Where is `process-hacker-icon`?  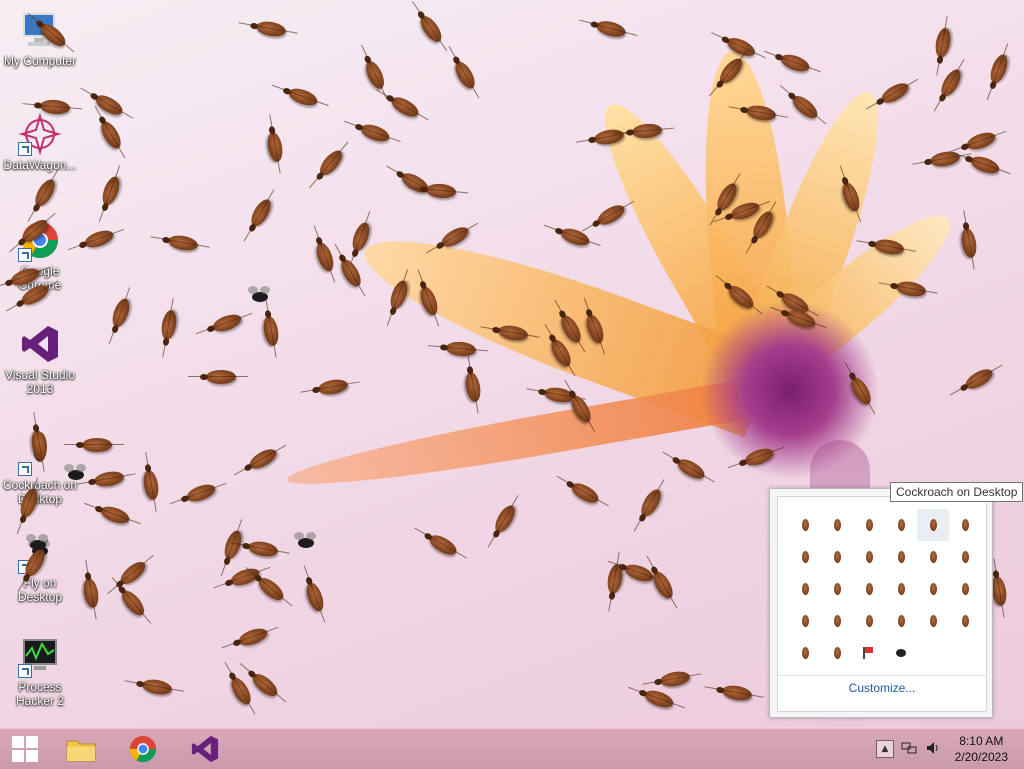
process-hacker-icon is located at coordinates (40, 656).